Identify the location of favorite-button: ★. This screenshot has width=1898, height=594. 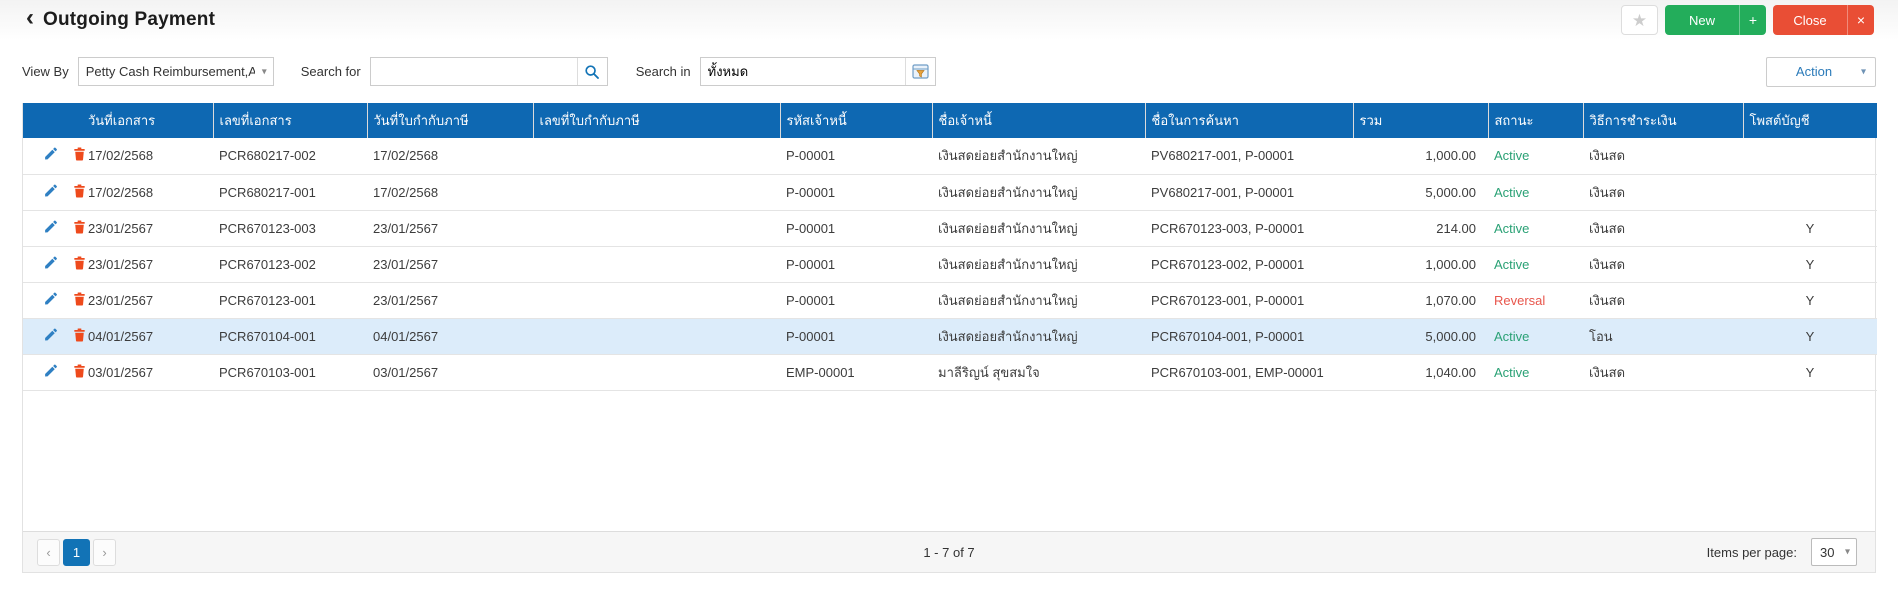
(1639, 20).